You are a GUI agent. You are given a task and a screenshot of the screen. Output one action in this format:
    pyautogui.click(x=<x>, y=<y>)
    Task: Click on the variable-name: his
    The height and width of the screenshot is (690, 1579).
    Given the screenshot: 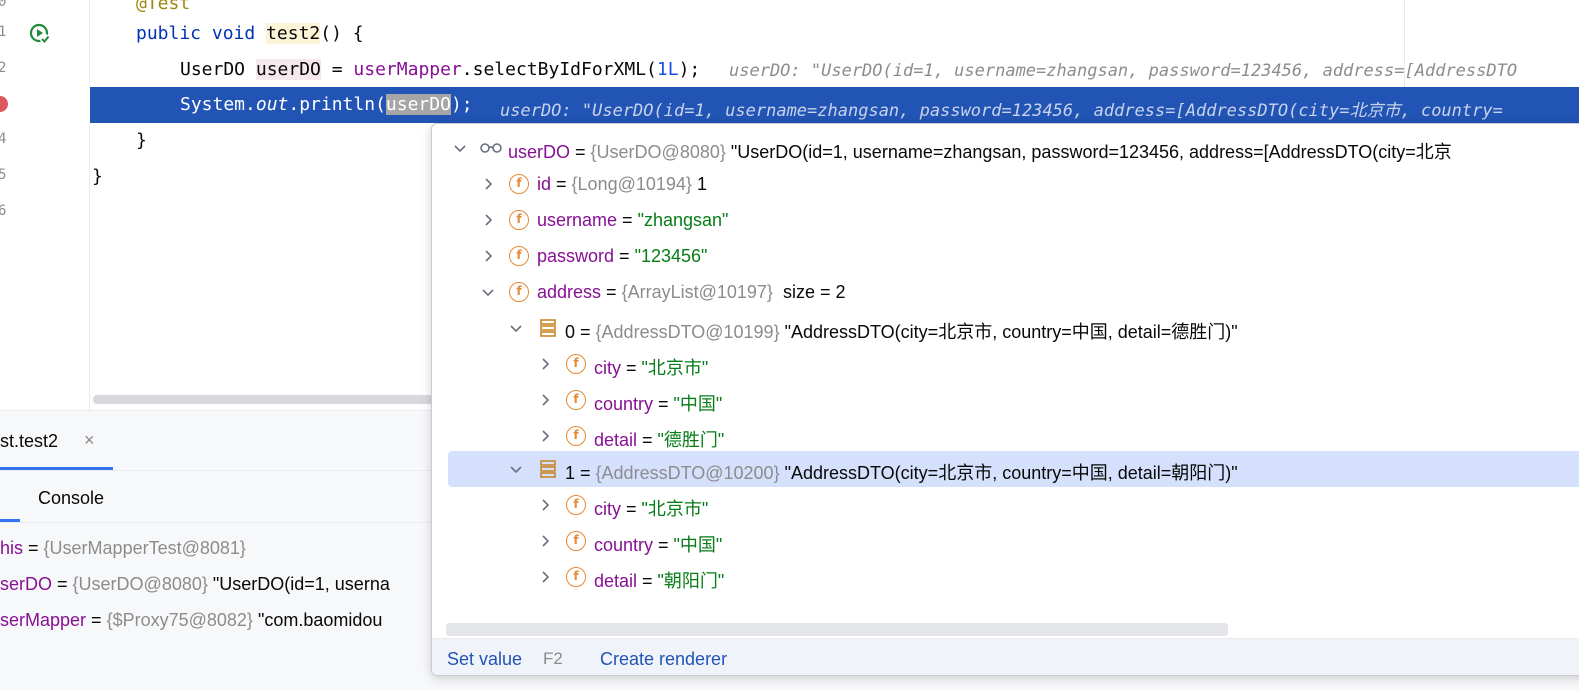 What is the action you would take?
    pyautogui.click(x=12, y=548)
    